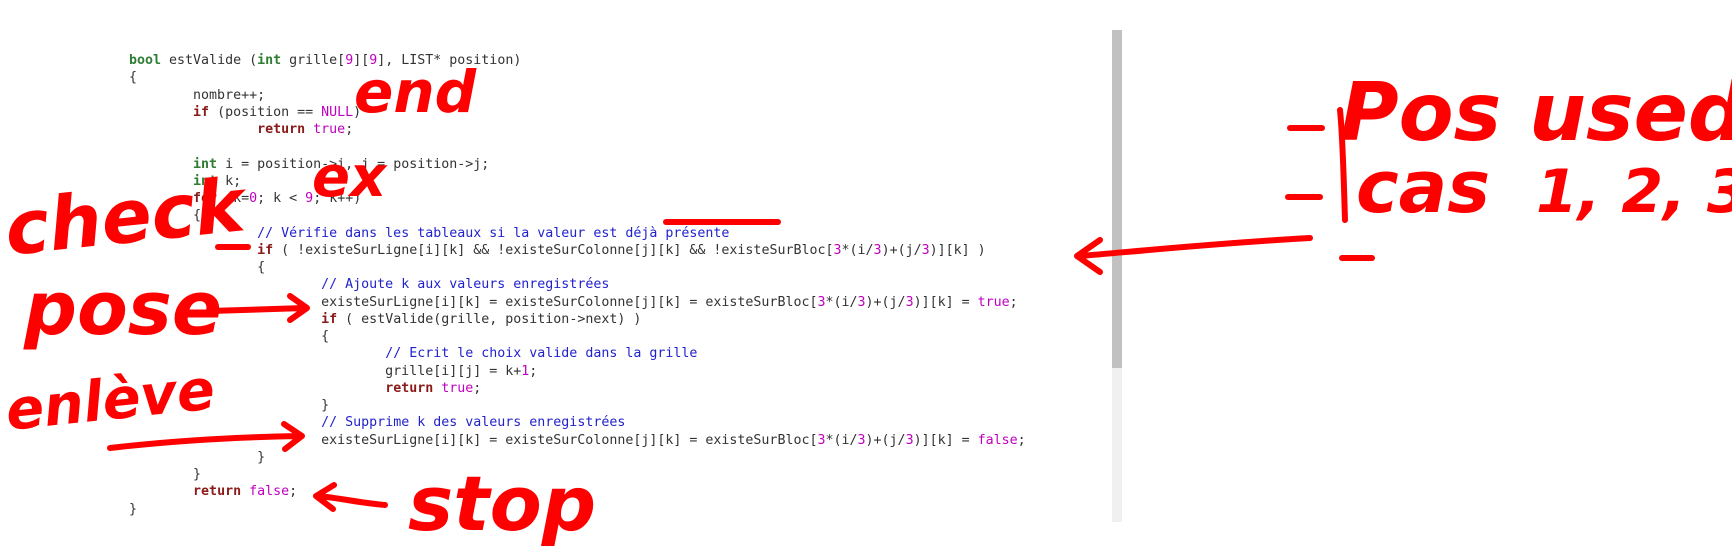  I want to click on annotation-cas: cas, so click(1423, 187).